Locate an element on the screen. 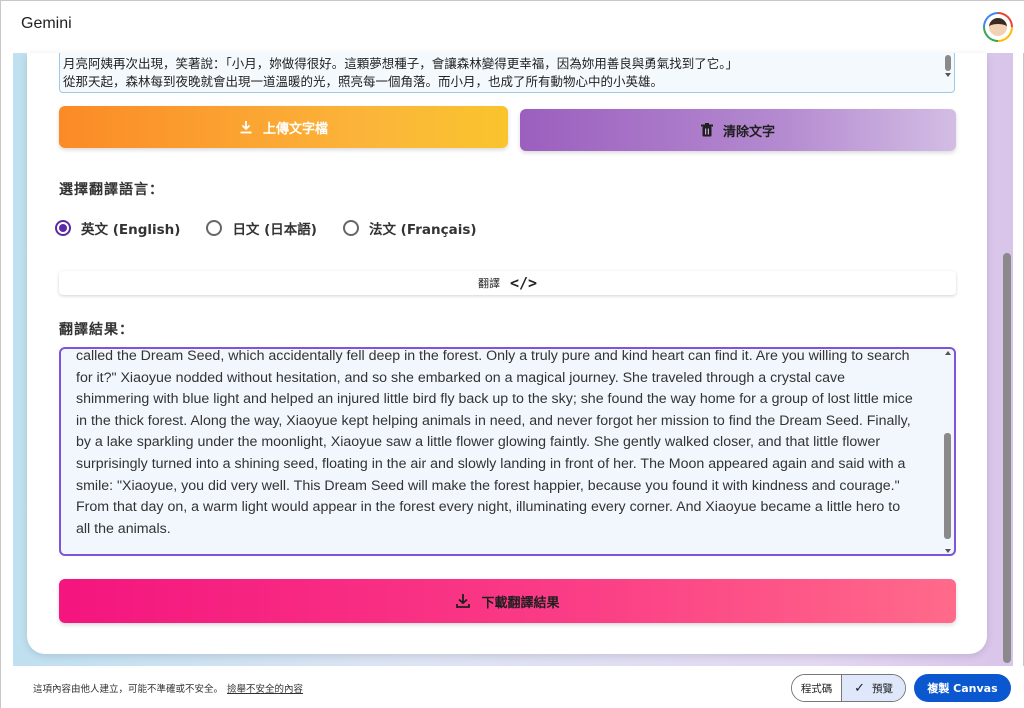 The height and width of the screenshot is (708, 1024). result-scrollbar is located at coordinates (947, 452).